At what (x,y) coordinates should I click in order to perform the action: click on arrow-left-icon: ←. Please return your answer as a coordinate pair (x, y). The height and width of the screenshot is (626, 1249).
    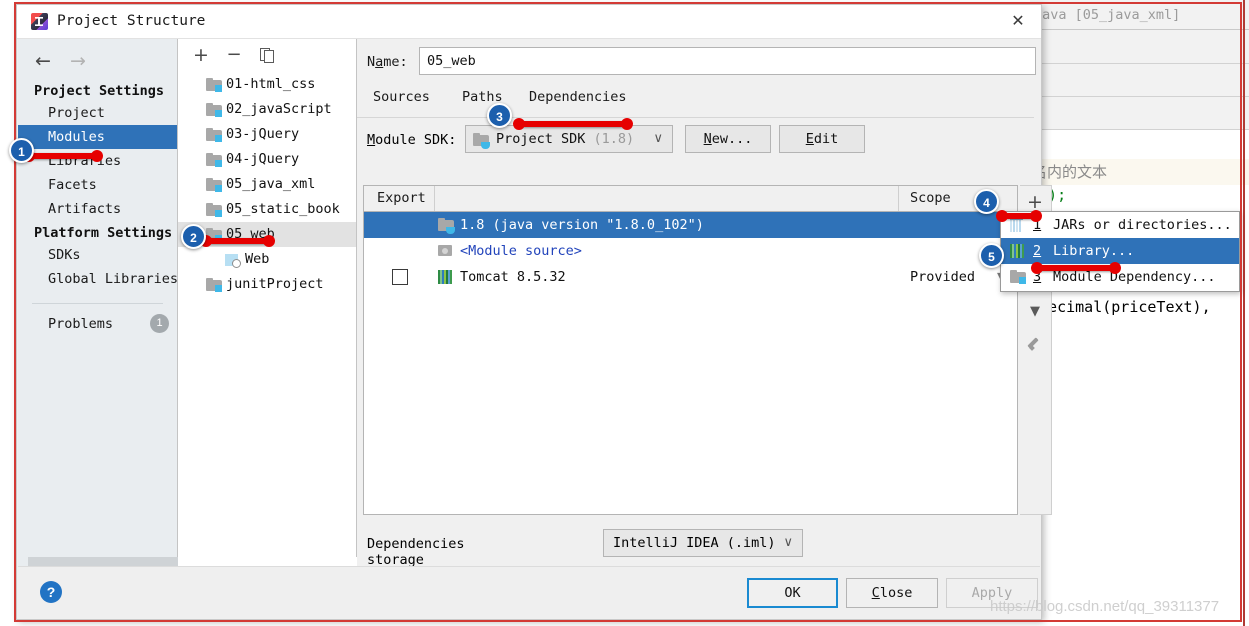
    Looking at the image, I should click on (43, 61).